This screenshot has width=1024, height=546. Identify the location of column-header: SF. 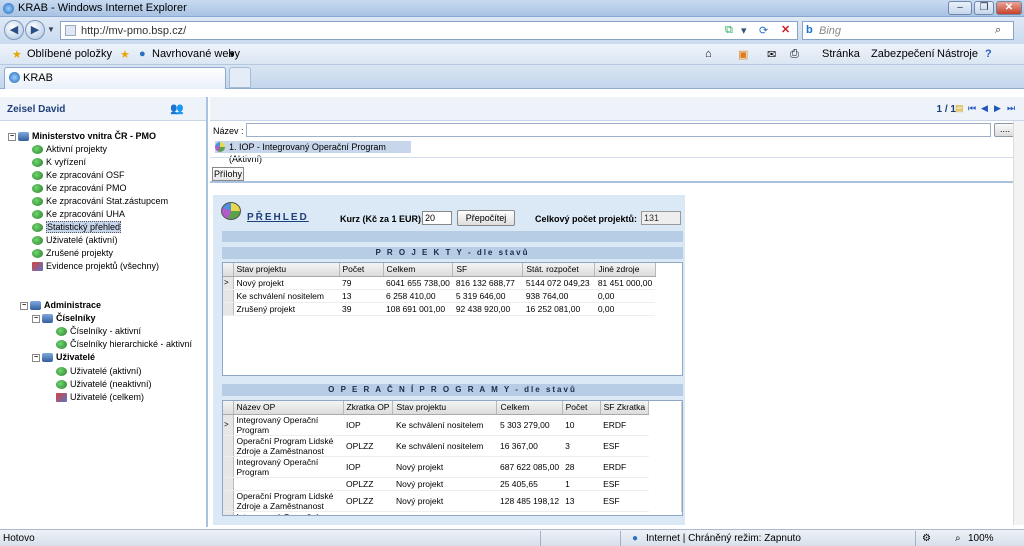
(488, 270).